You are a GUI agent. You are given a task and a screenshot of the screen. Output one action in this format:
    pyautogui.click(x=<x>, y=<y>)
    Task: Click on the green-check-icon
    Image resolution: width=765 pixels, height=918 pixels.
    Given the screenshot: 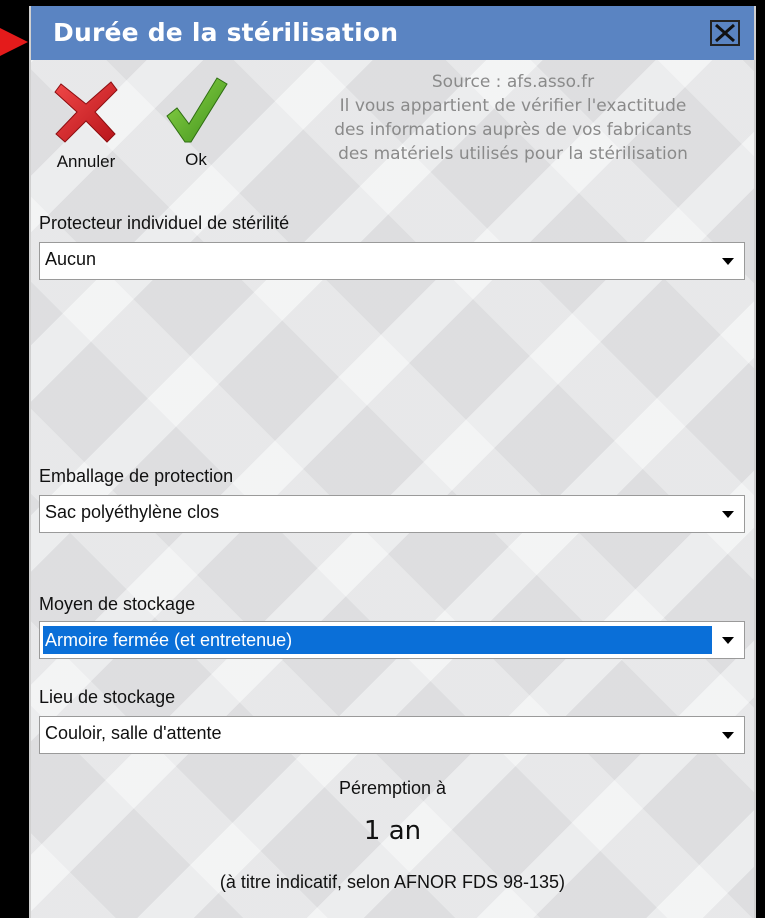 What is the action you would take?
    pyautogui.click(x=197, y=110)
    